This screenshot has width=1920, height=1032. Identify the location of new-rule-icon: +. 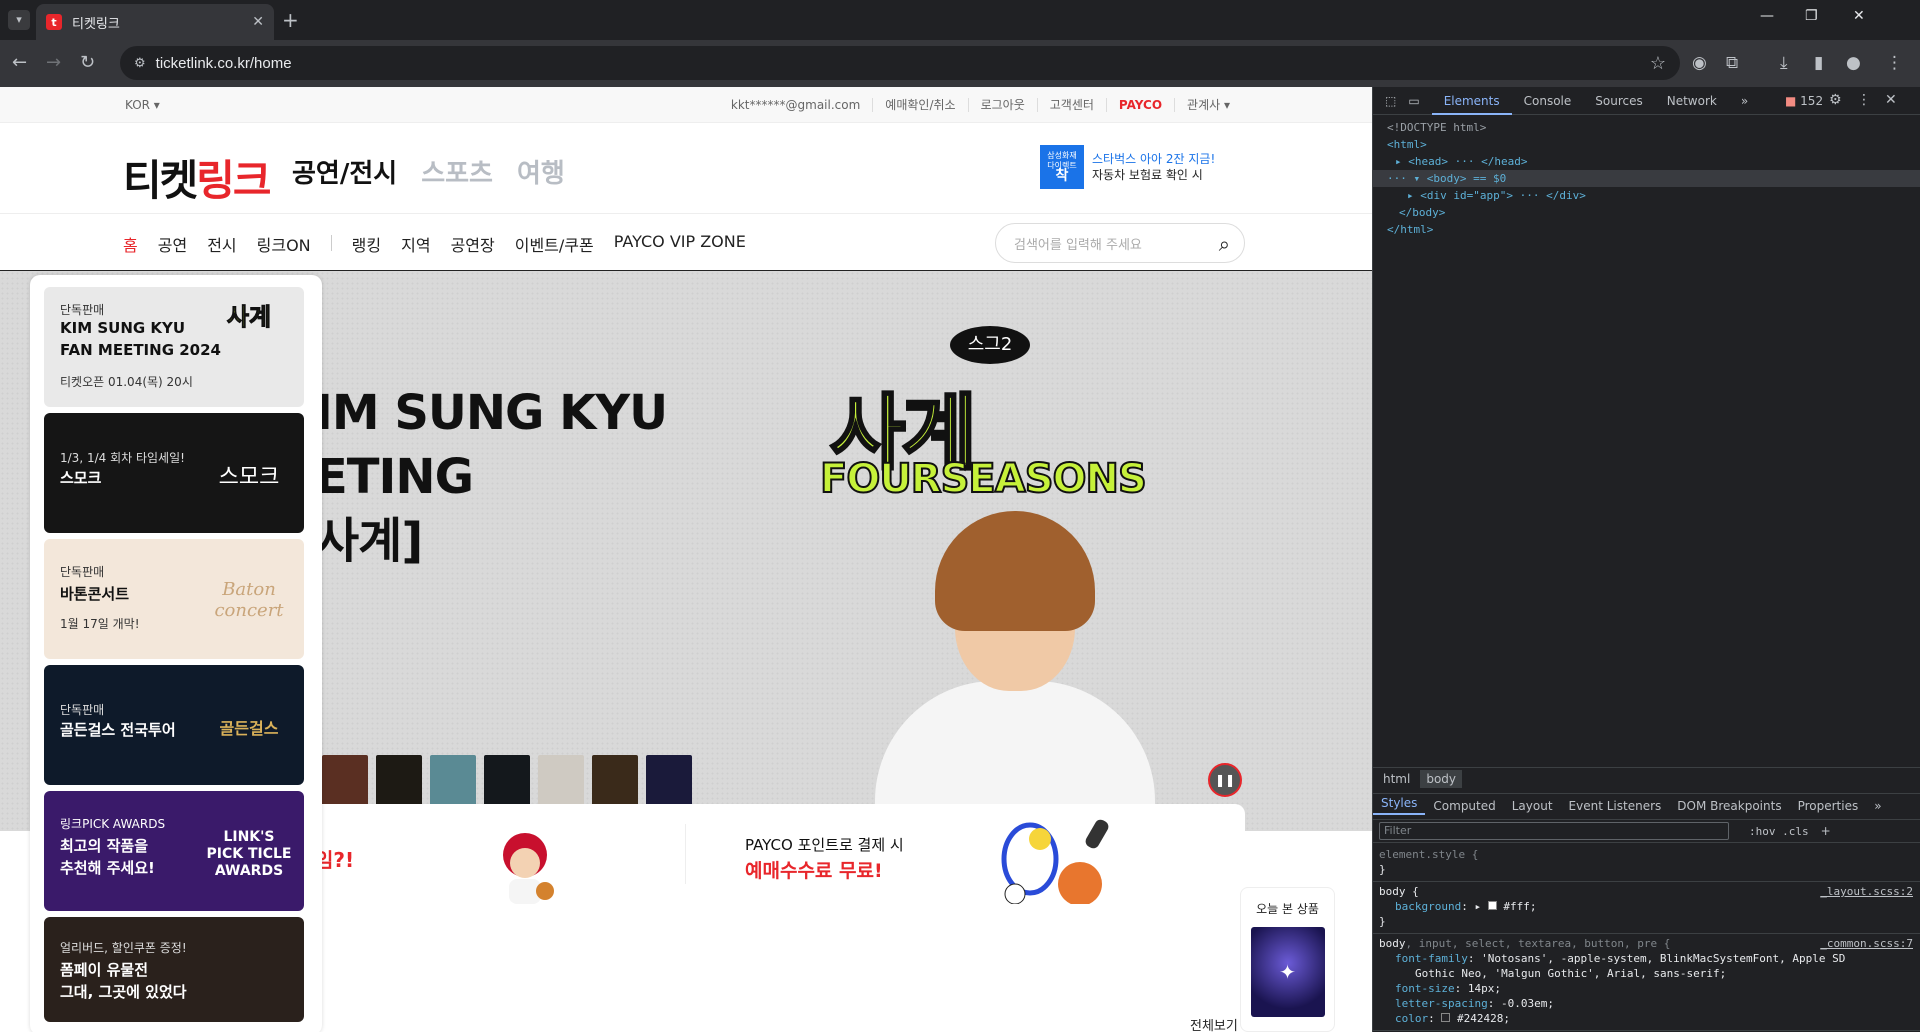
(1826, 831).